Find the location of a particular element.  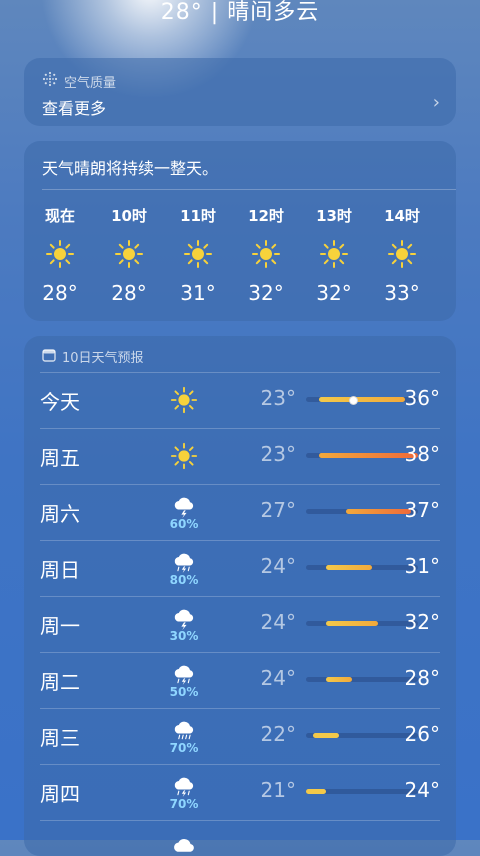

hour-temperature: 33° is located at coordinates (402, 293).